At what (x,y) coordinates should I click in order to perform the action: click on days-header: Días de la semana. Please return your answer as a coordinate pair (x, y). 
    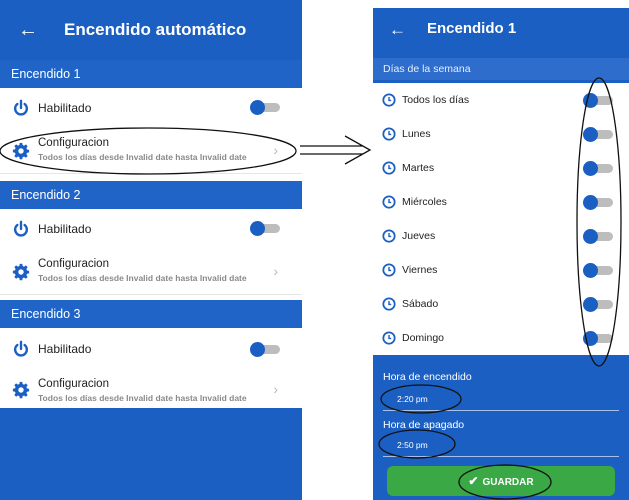
    Looking at the image, I should click on (501, 69).